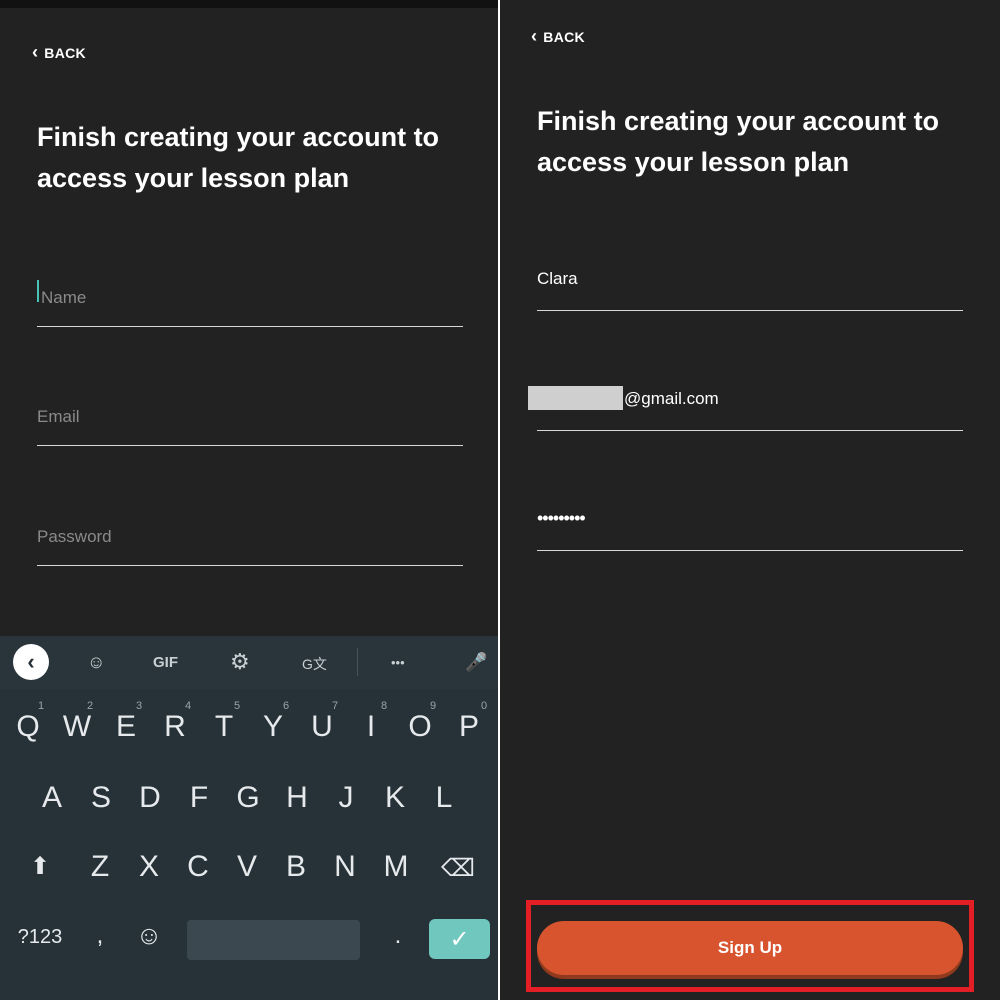 The height and width of the screenshot is (1000, 1000). I want to click on key-y: Y, so click(273, 727).